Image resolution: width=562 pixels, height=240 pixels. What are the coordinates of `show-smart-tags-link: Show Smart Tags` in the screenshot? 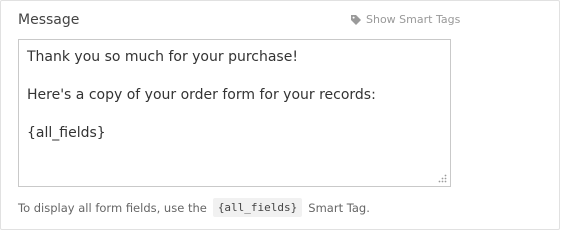 It's located at (405, 19).